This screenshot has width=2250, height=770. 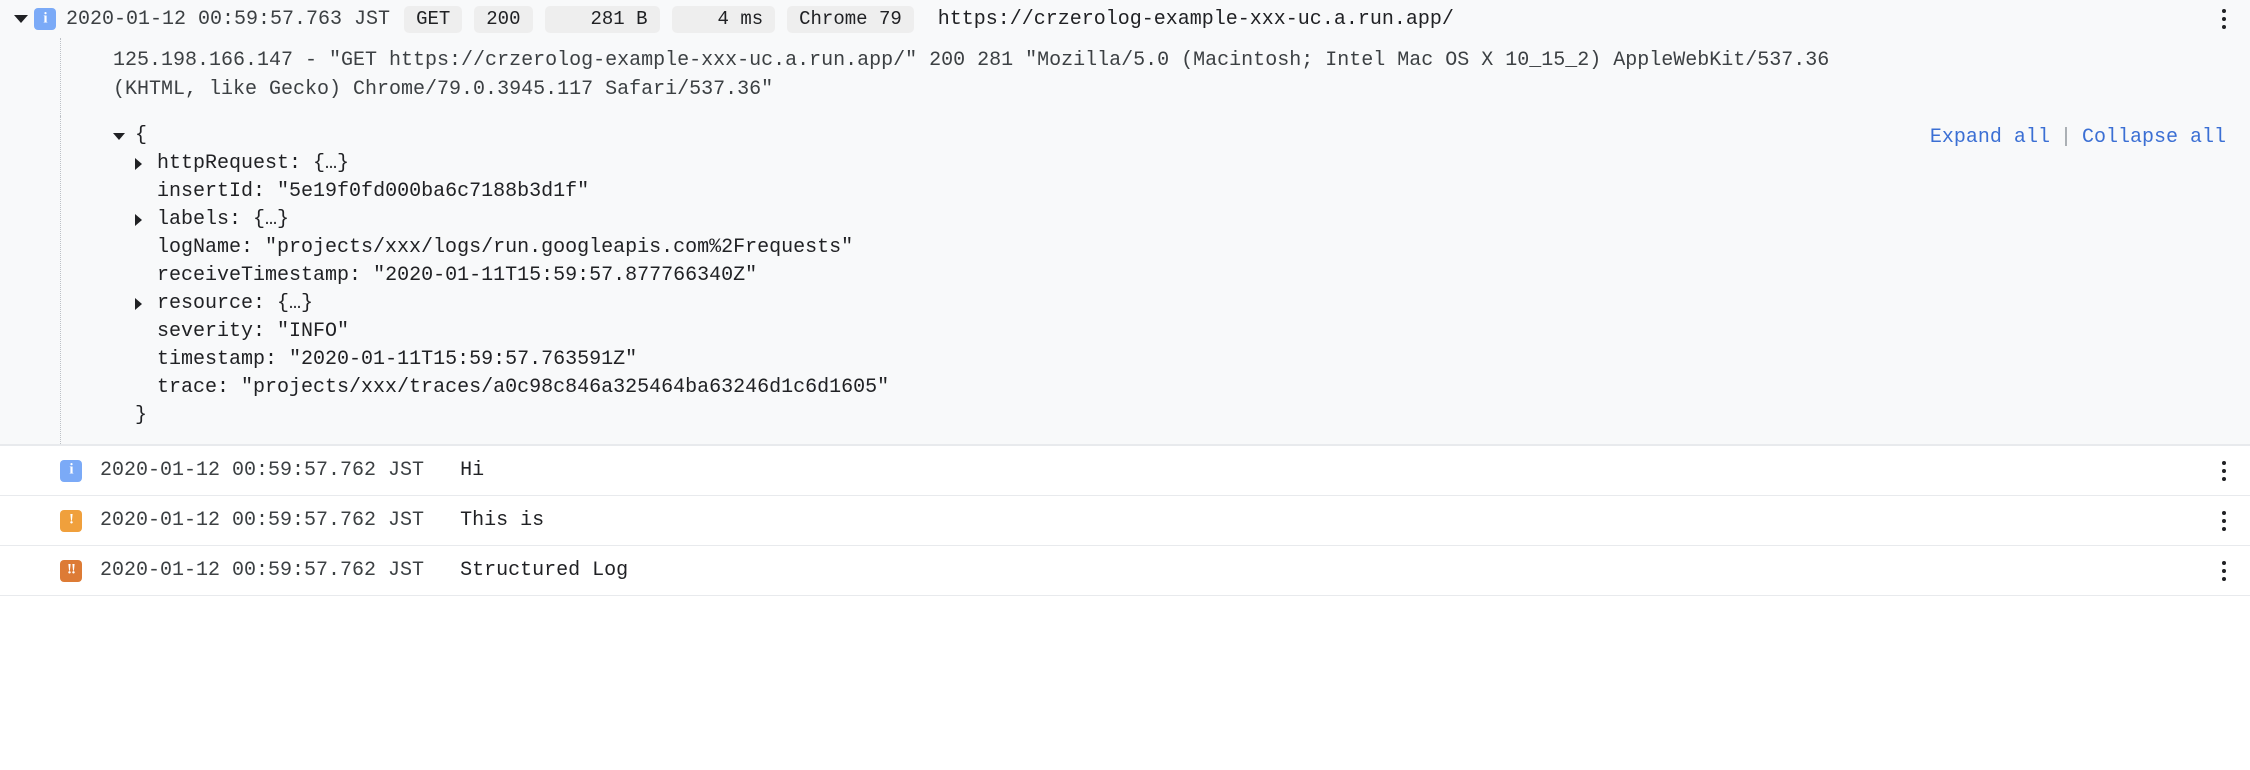 I want to click on json-field-resource: resource: {…}, so click(x=1181, y=304).